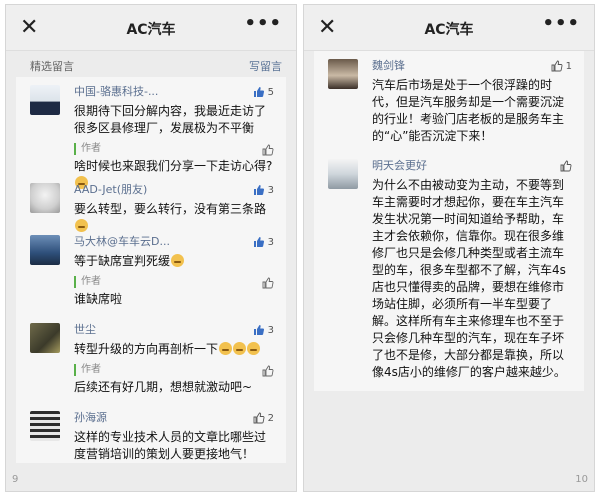 This screenshot has width=600, height=497. Describe the element at coordinates (151, 203) in the screenshot. I see `comment-item: AAD-Jet(朋友) 3 要么转型，要么转行，没有第三条路` at that location.